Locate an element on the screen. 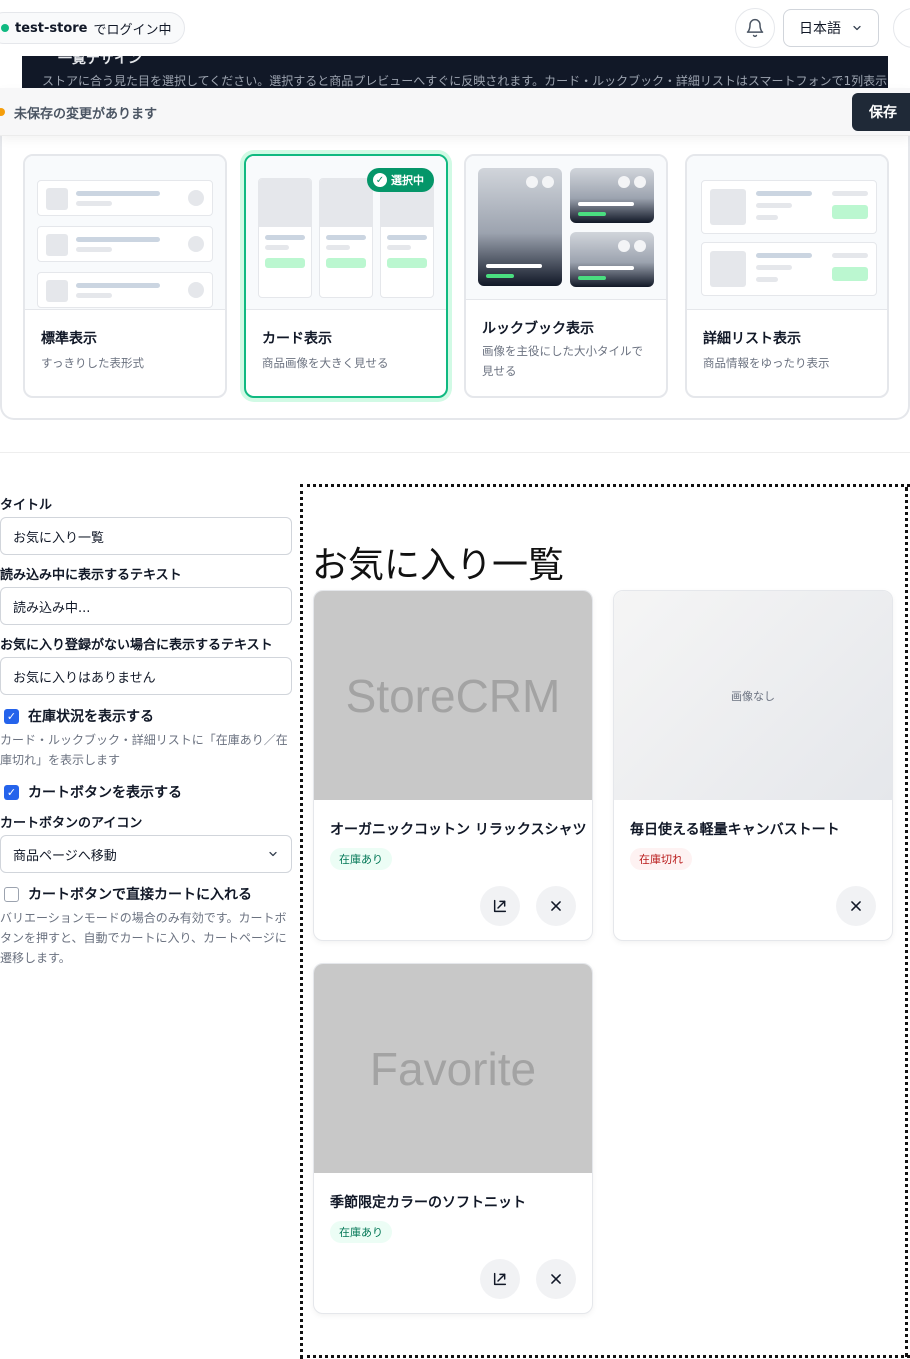 Image resolution: width=910 pixels, height=1359 pixels. product-name: 季節限定カラーのソフトニット is located at coordinates (428, 1202).